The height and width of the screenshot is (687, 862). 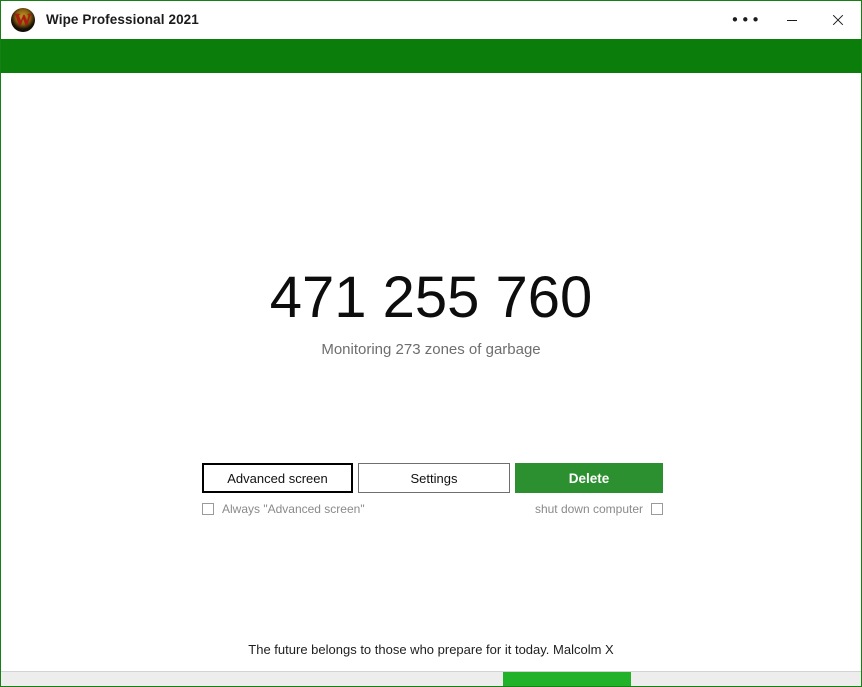 I want to click on title-bar: W Wipe Professional 2021 •••, so click(x=431, y=19).